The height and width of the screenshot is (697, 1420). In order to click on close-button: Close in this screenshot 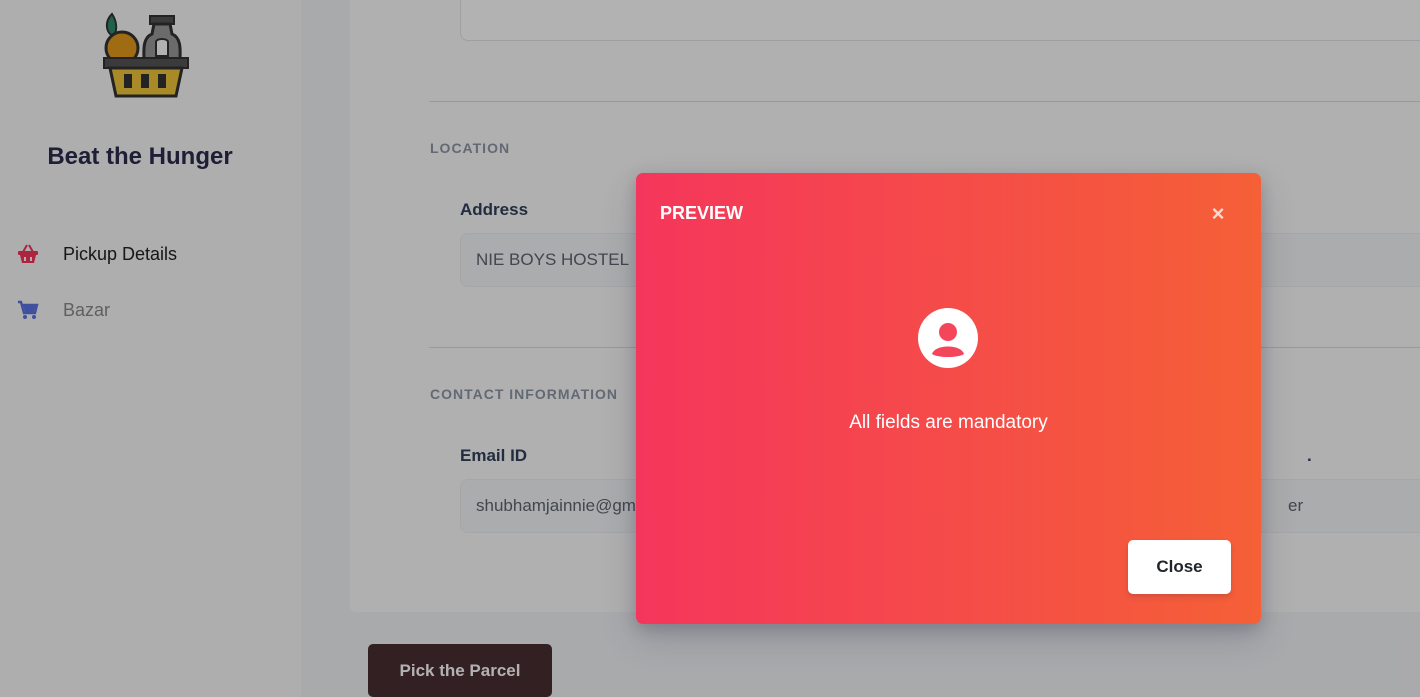, I will do `click(1179, 567)`.